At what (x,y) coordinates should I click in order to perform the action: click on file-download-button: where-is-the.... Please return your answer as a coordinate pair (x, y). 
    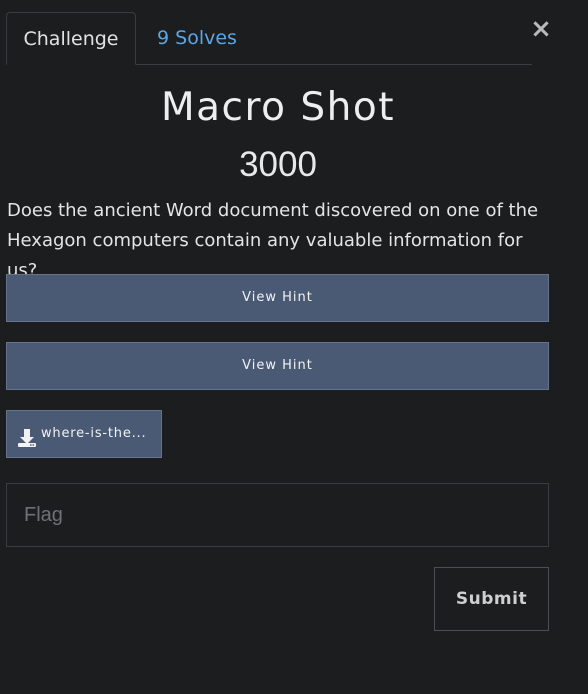
    Looking at the image, I should click on (84, 434).